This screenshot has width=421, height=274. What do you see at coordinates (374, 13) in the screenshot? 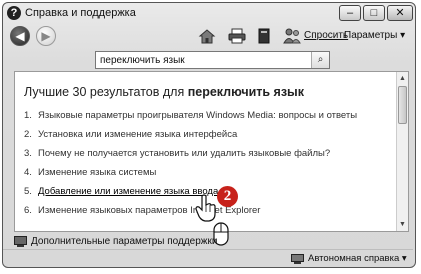
I see `maximize-button: □` at bounding box center [374, 13].